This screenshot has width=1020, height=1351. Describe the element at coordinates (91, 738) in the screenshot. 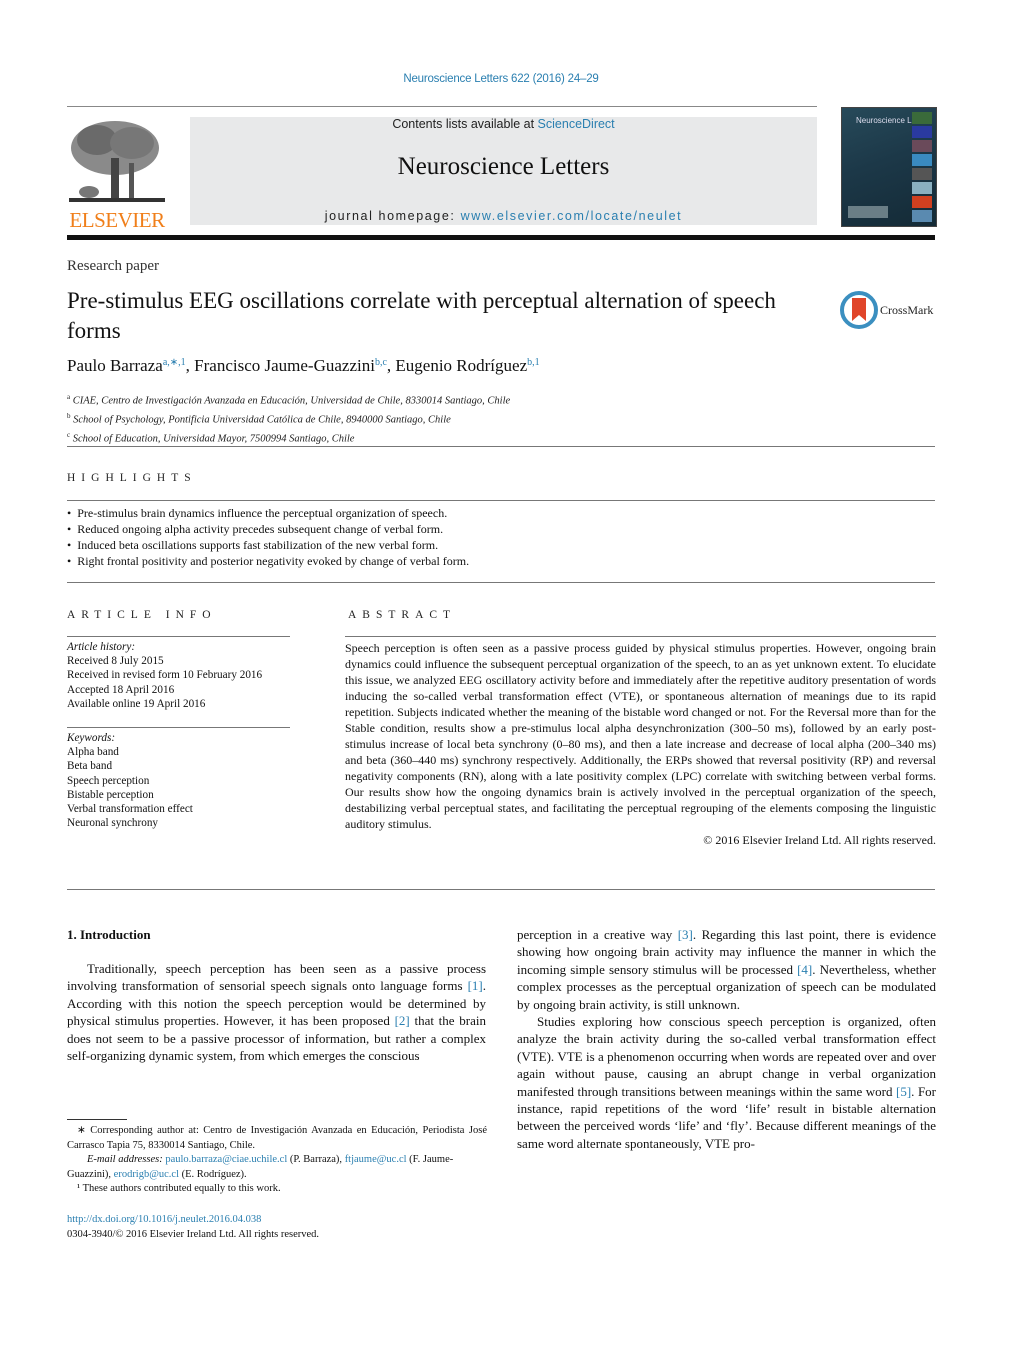

I see `keywords-label: Keywords:` at that location.